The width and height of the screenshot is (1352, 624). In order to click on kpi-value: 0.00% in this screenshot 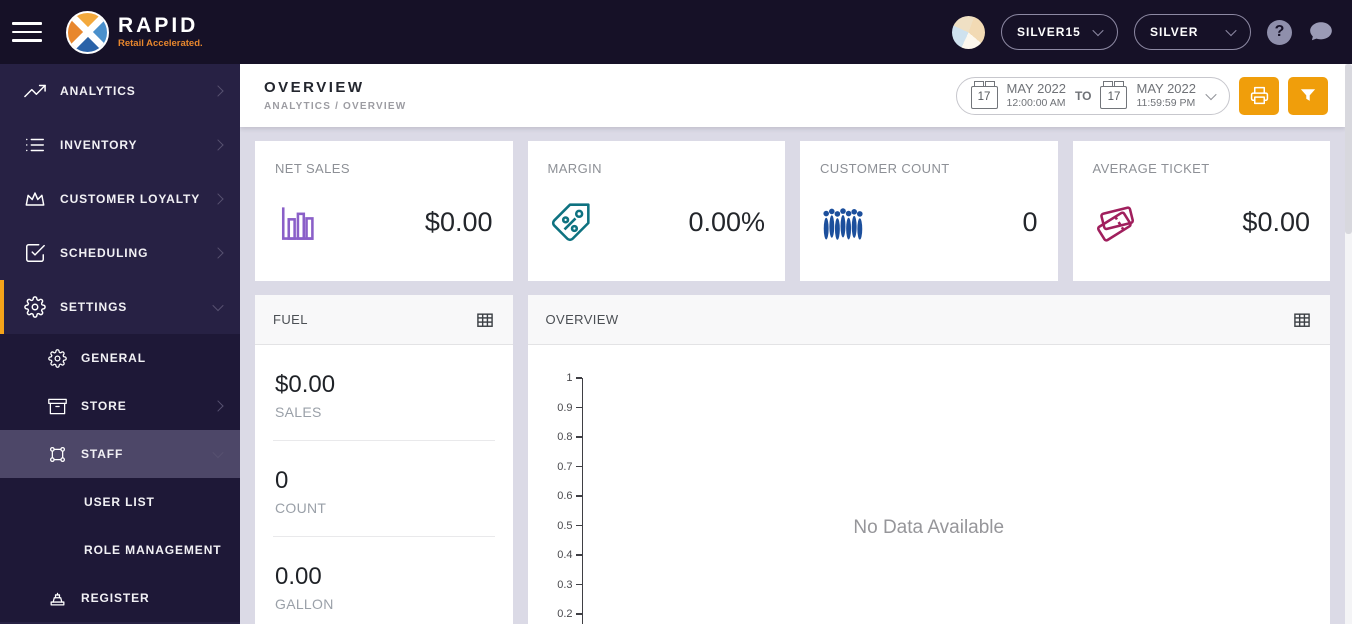, I will do `click(726, 222)`.